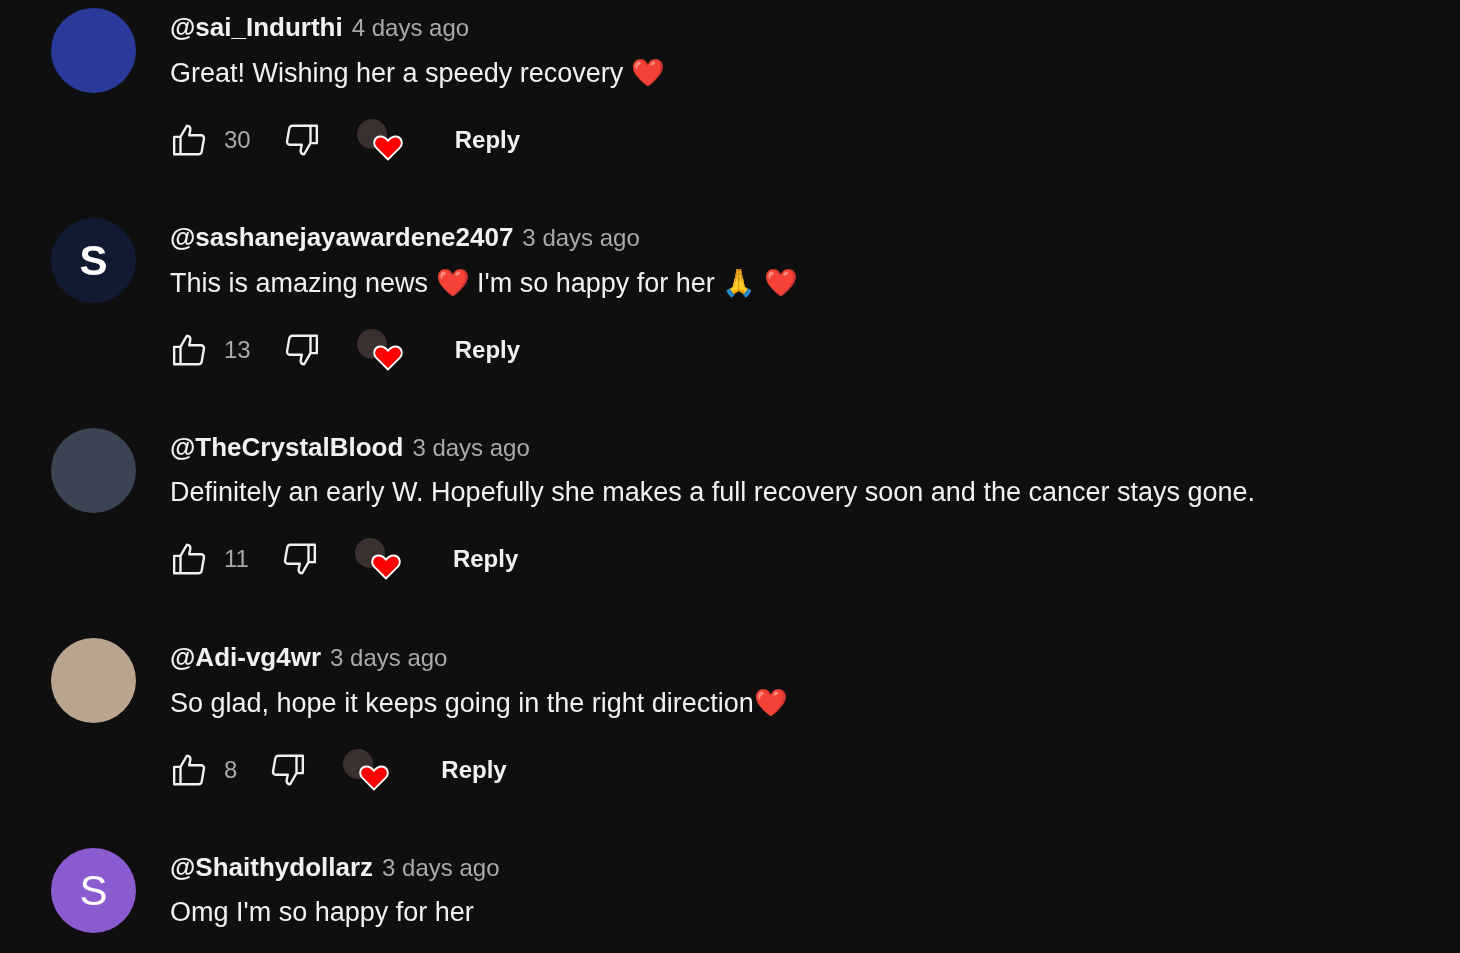  Describe the element at coordinates (236, 559) in the screenshot. I see `like-count: 11` at that location.